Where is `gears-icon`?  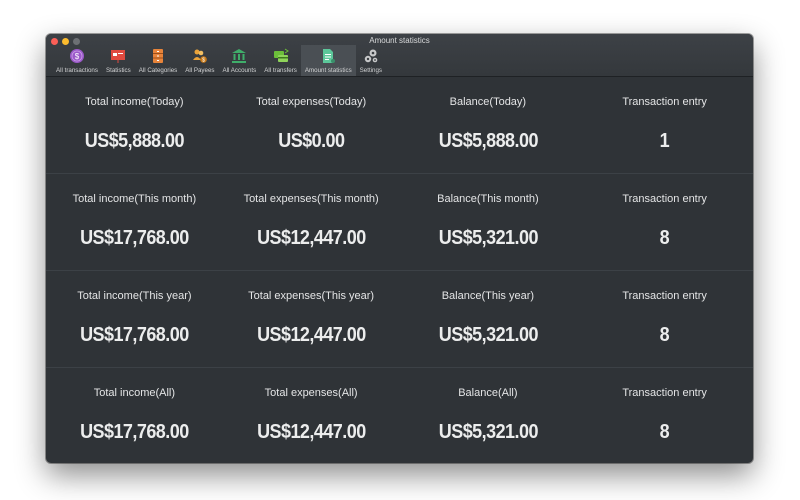
gears-icon is located at coordinates (371, 56).